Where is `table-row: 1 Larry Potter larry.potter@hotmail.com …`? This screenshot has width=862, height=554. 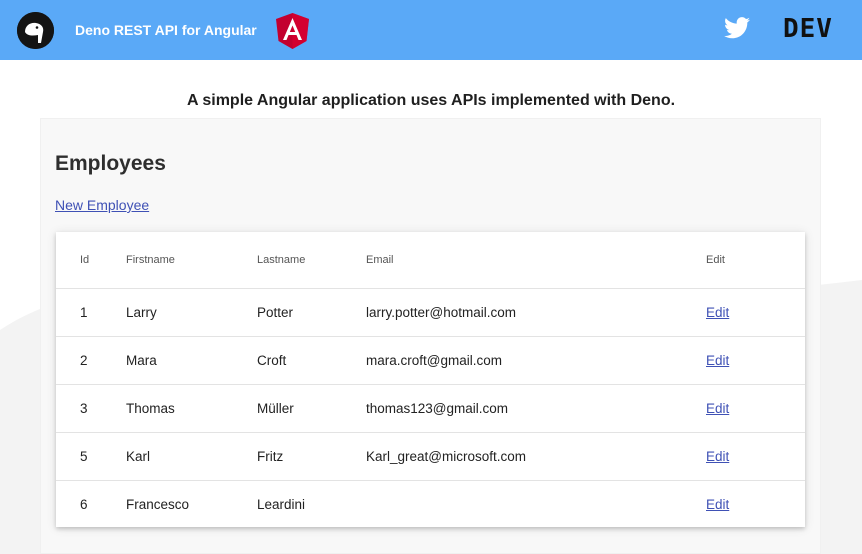
table-row: 1 Larry Potter larry.potter@hotmail.com … is located at coordinates (430, 312).